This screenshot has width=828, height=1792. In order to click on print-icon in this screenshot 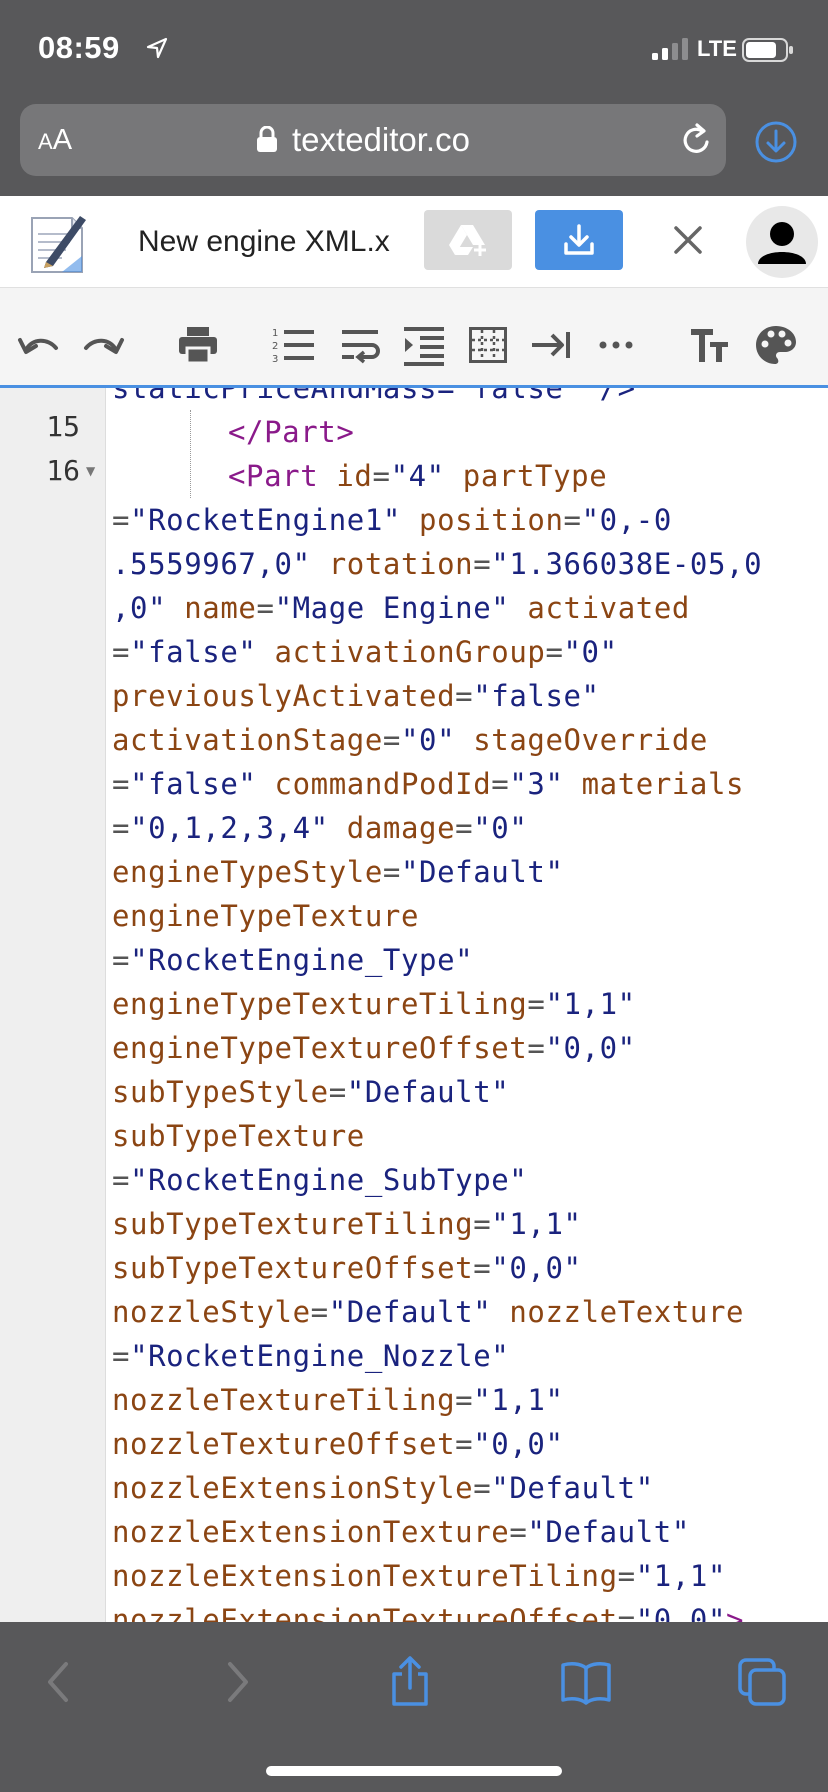, I will do `click(198, 345)`.